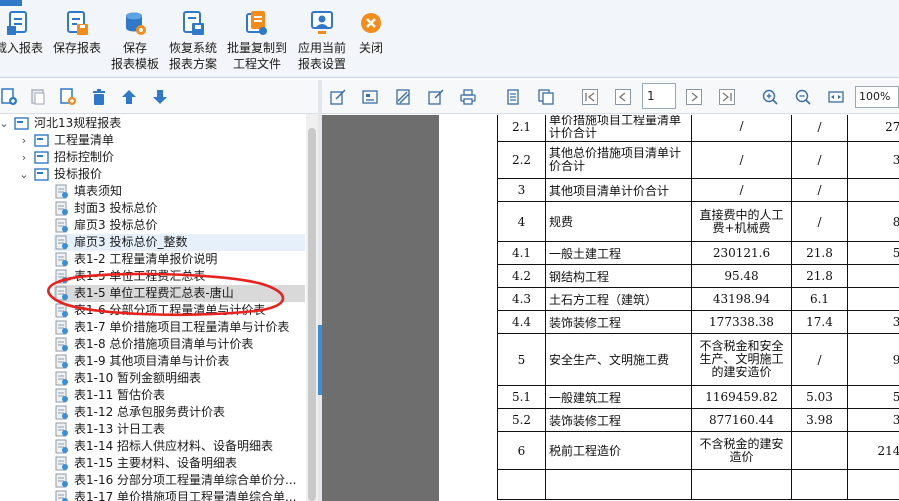 This screenshot has height=501, width=899. What do you see at coordinates (370, 97) in the screenshot?
I see `design-icon` at bounding box center [370, 97].